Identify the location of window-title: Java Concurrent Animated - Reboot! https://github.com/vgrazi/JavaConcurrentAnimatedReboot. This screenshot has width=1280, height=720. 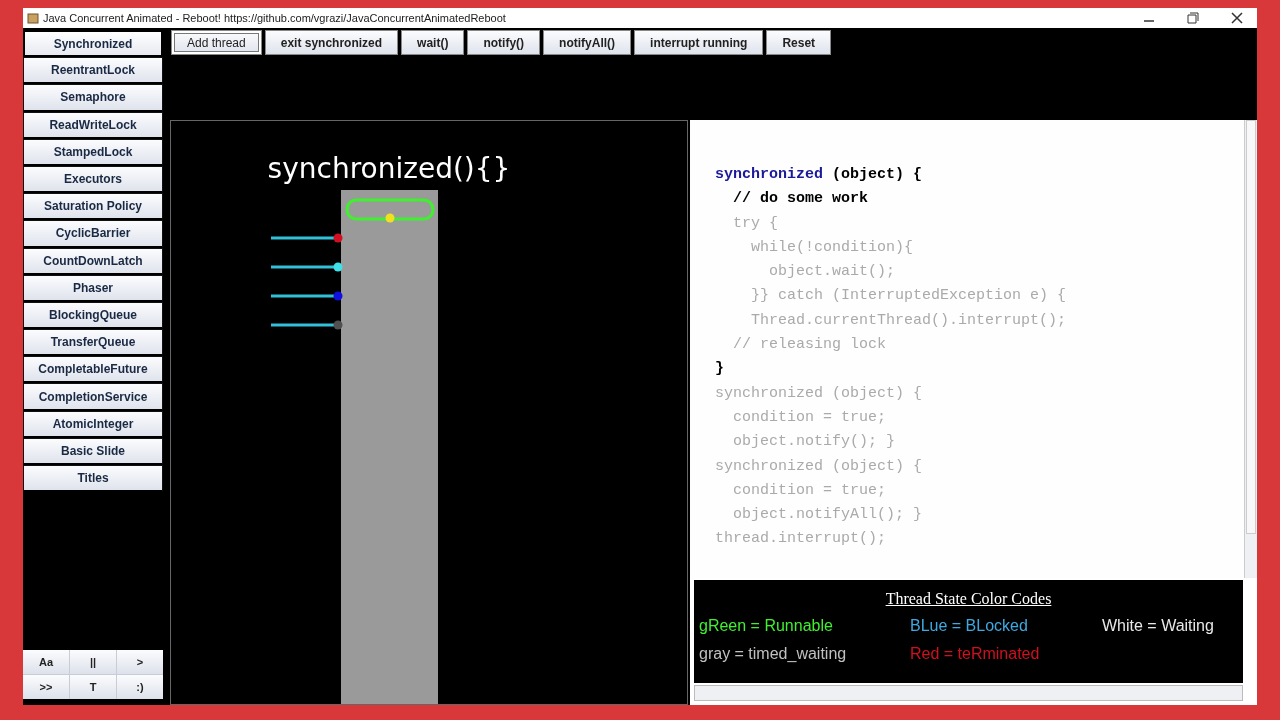
(275, 18).